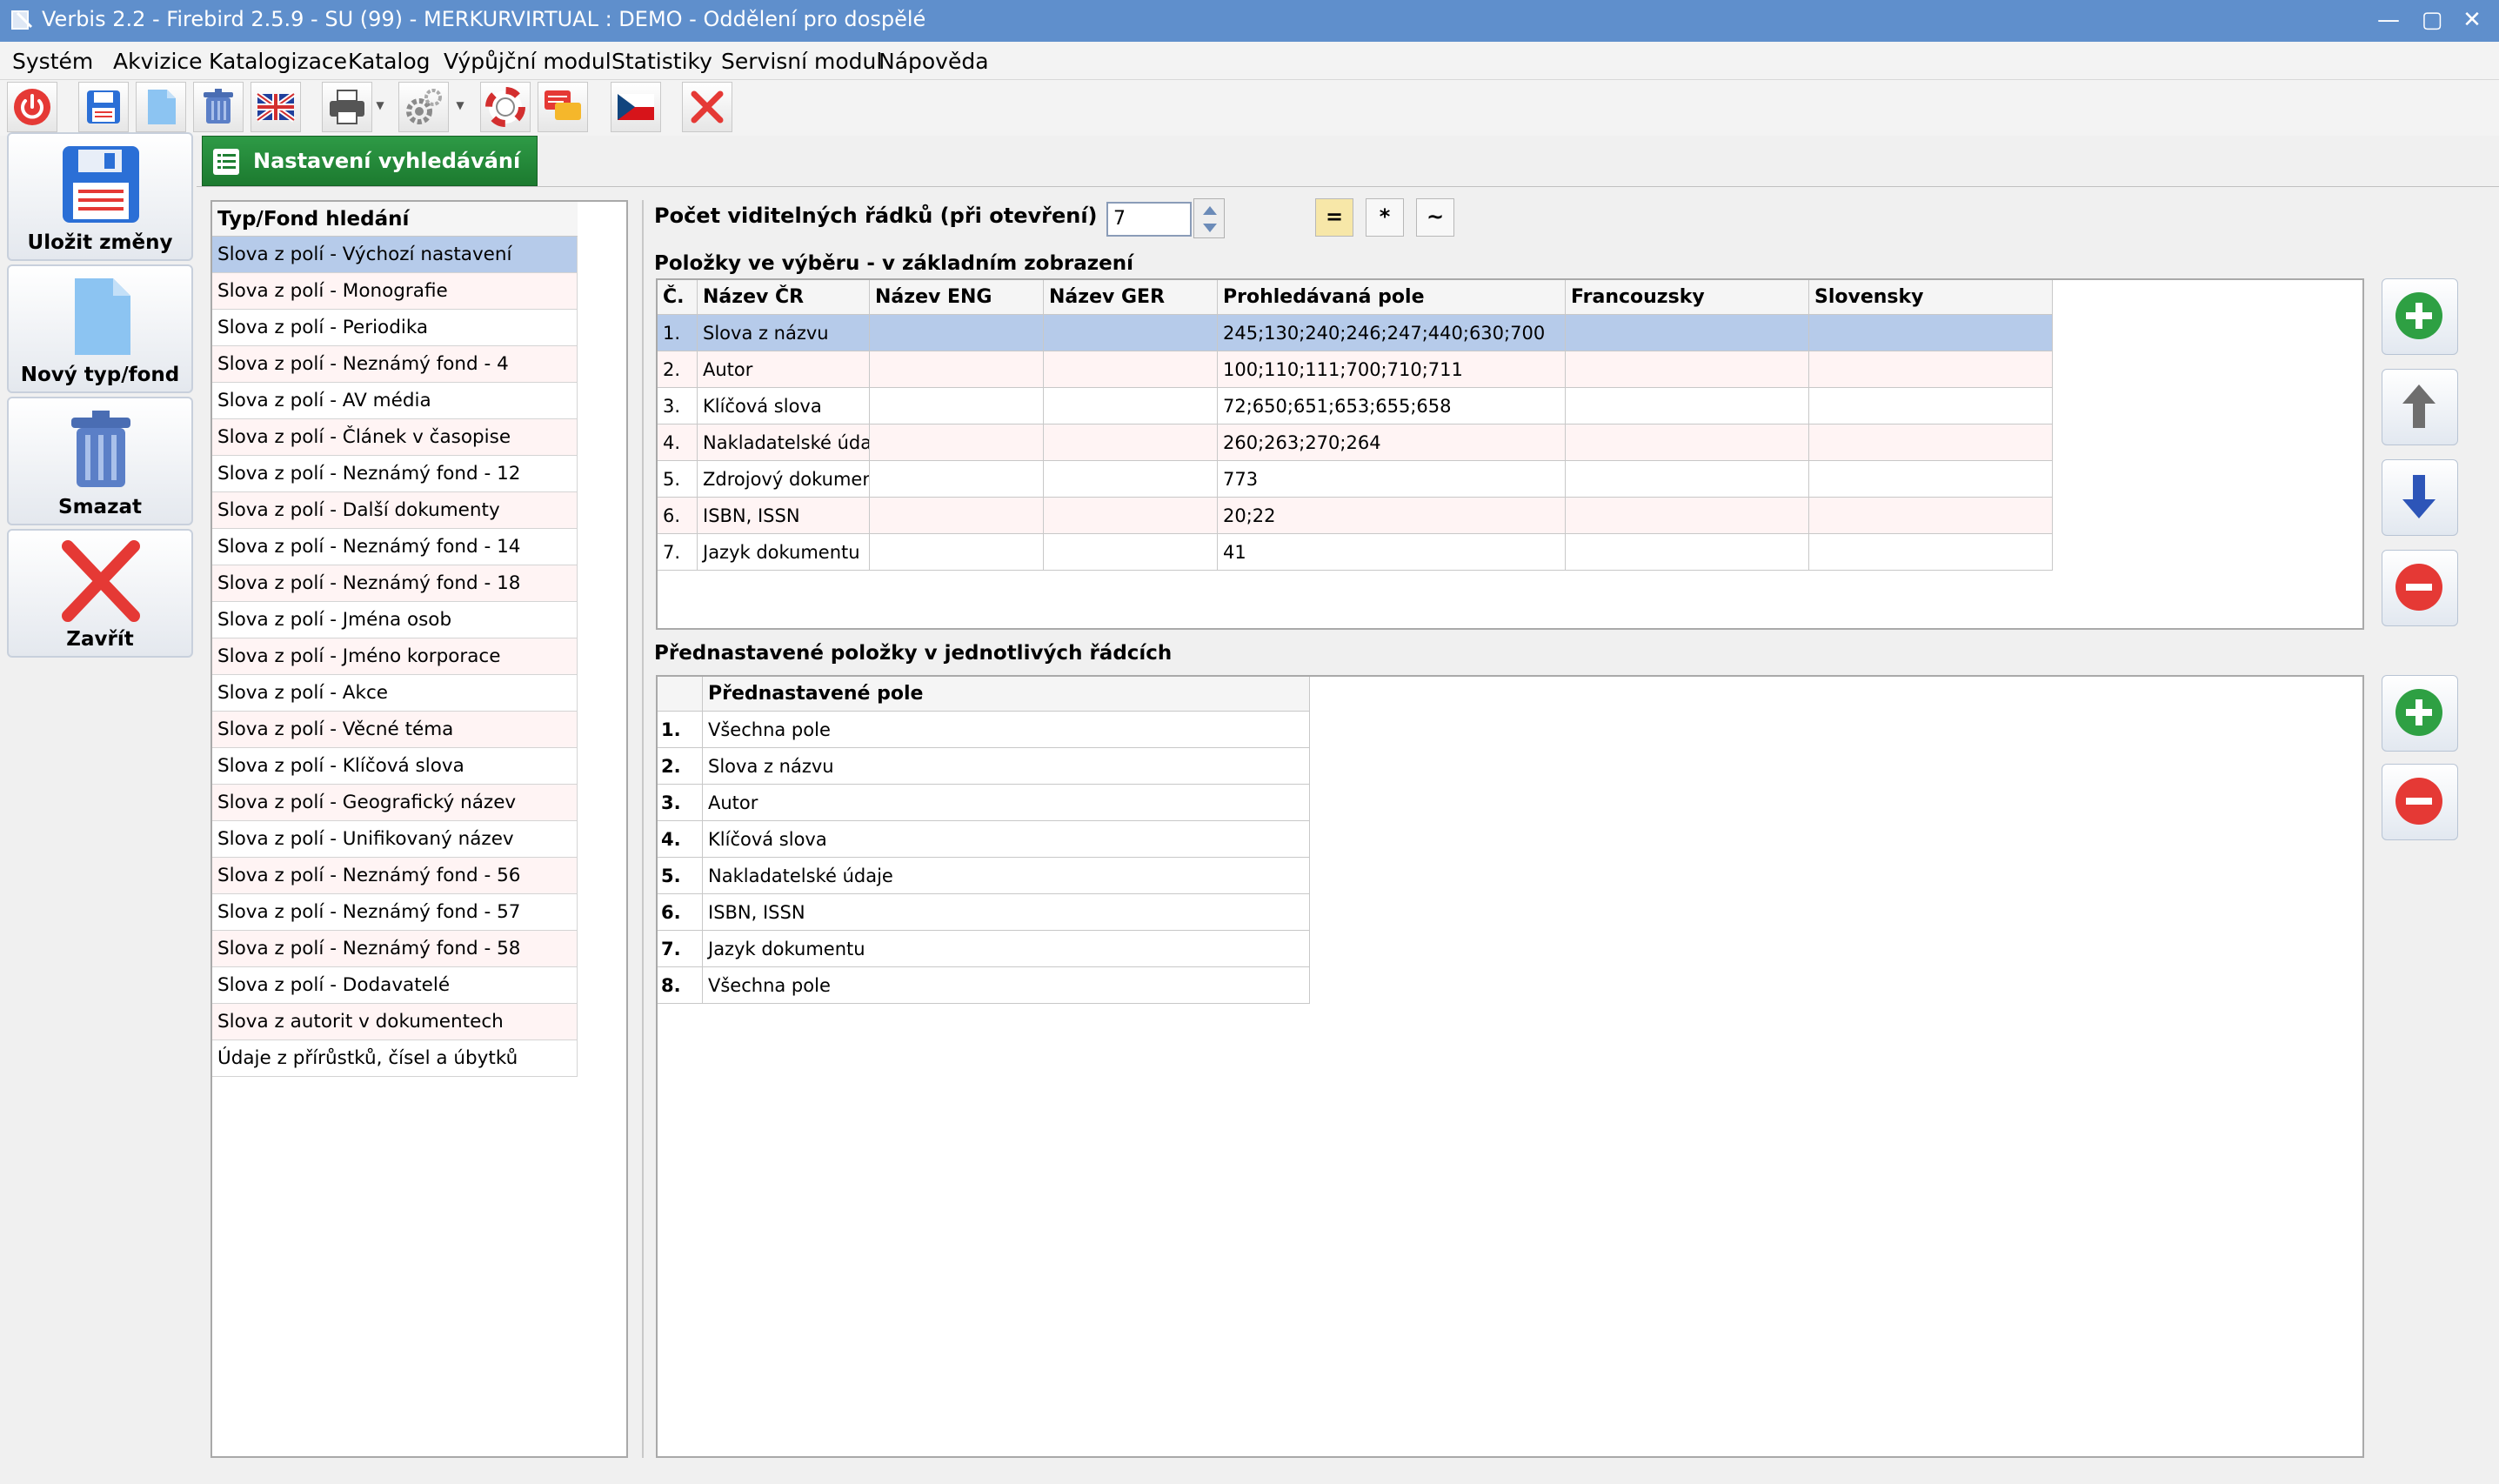 The image size is (2499, 1484). What do you see at coordinates (395, 291) in the screenshot?
I see `fond-list-item: Slova z polí - Monografie` at bounding box center [395, 291].